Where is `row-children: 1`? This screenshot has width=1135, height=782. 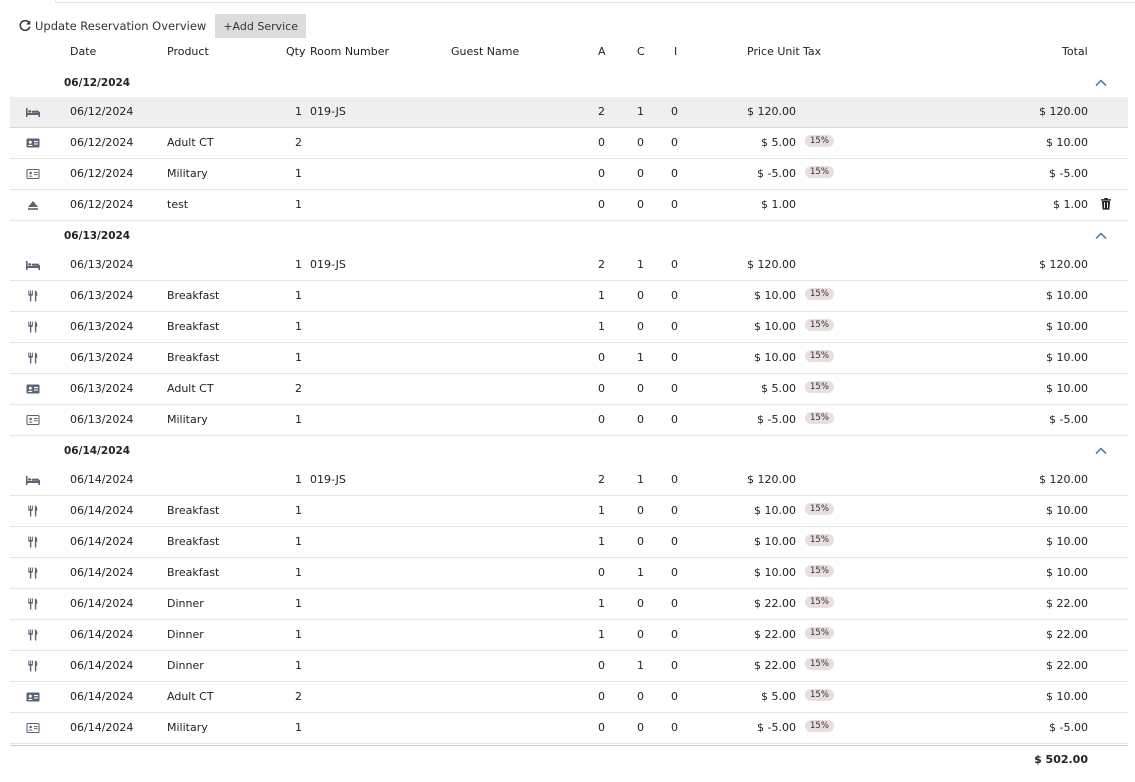
row-children: 1 is located at coordinates (640, 357).